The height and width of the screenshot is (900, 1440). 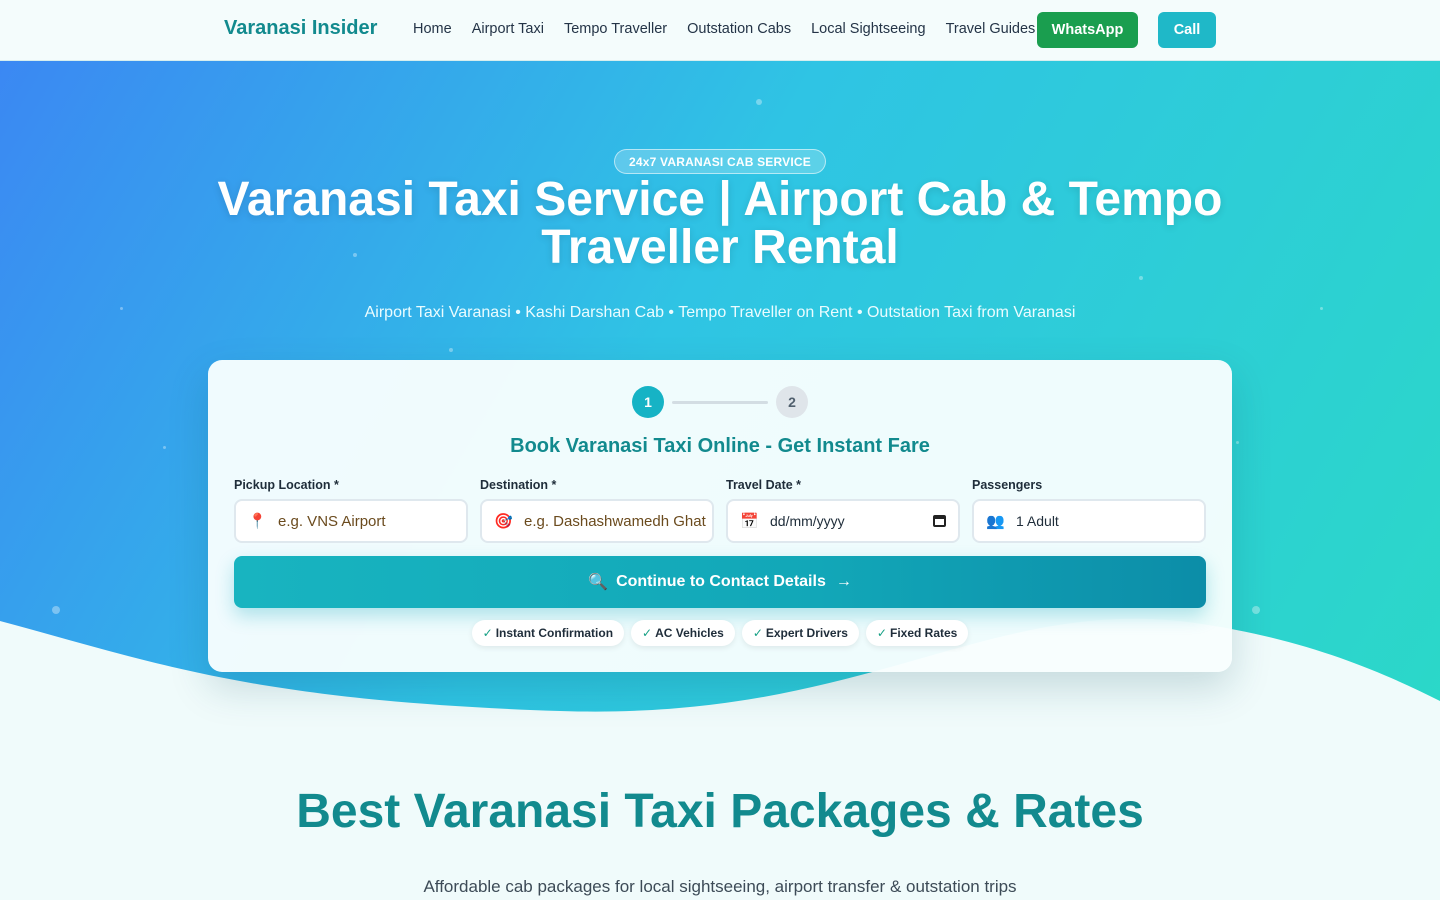 What do you see at coordinates (720, 811) in the screenshot?
I see `packages-title: Best Varanasi Taxi Packages & Rates` at bounding box center [720, 811].